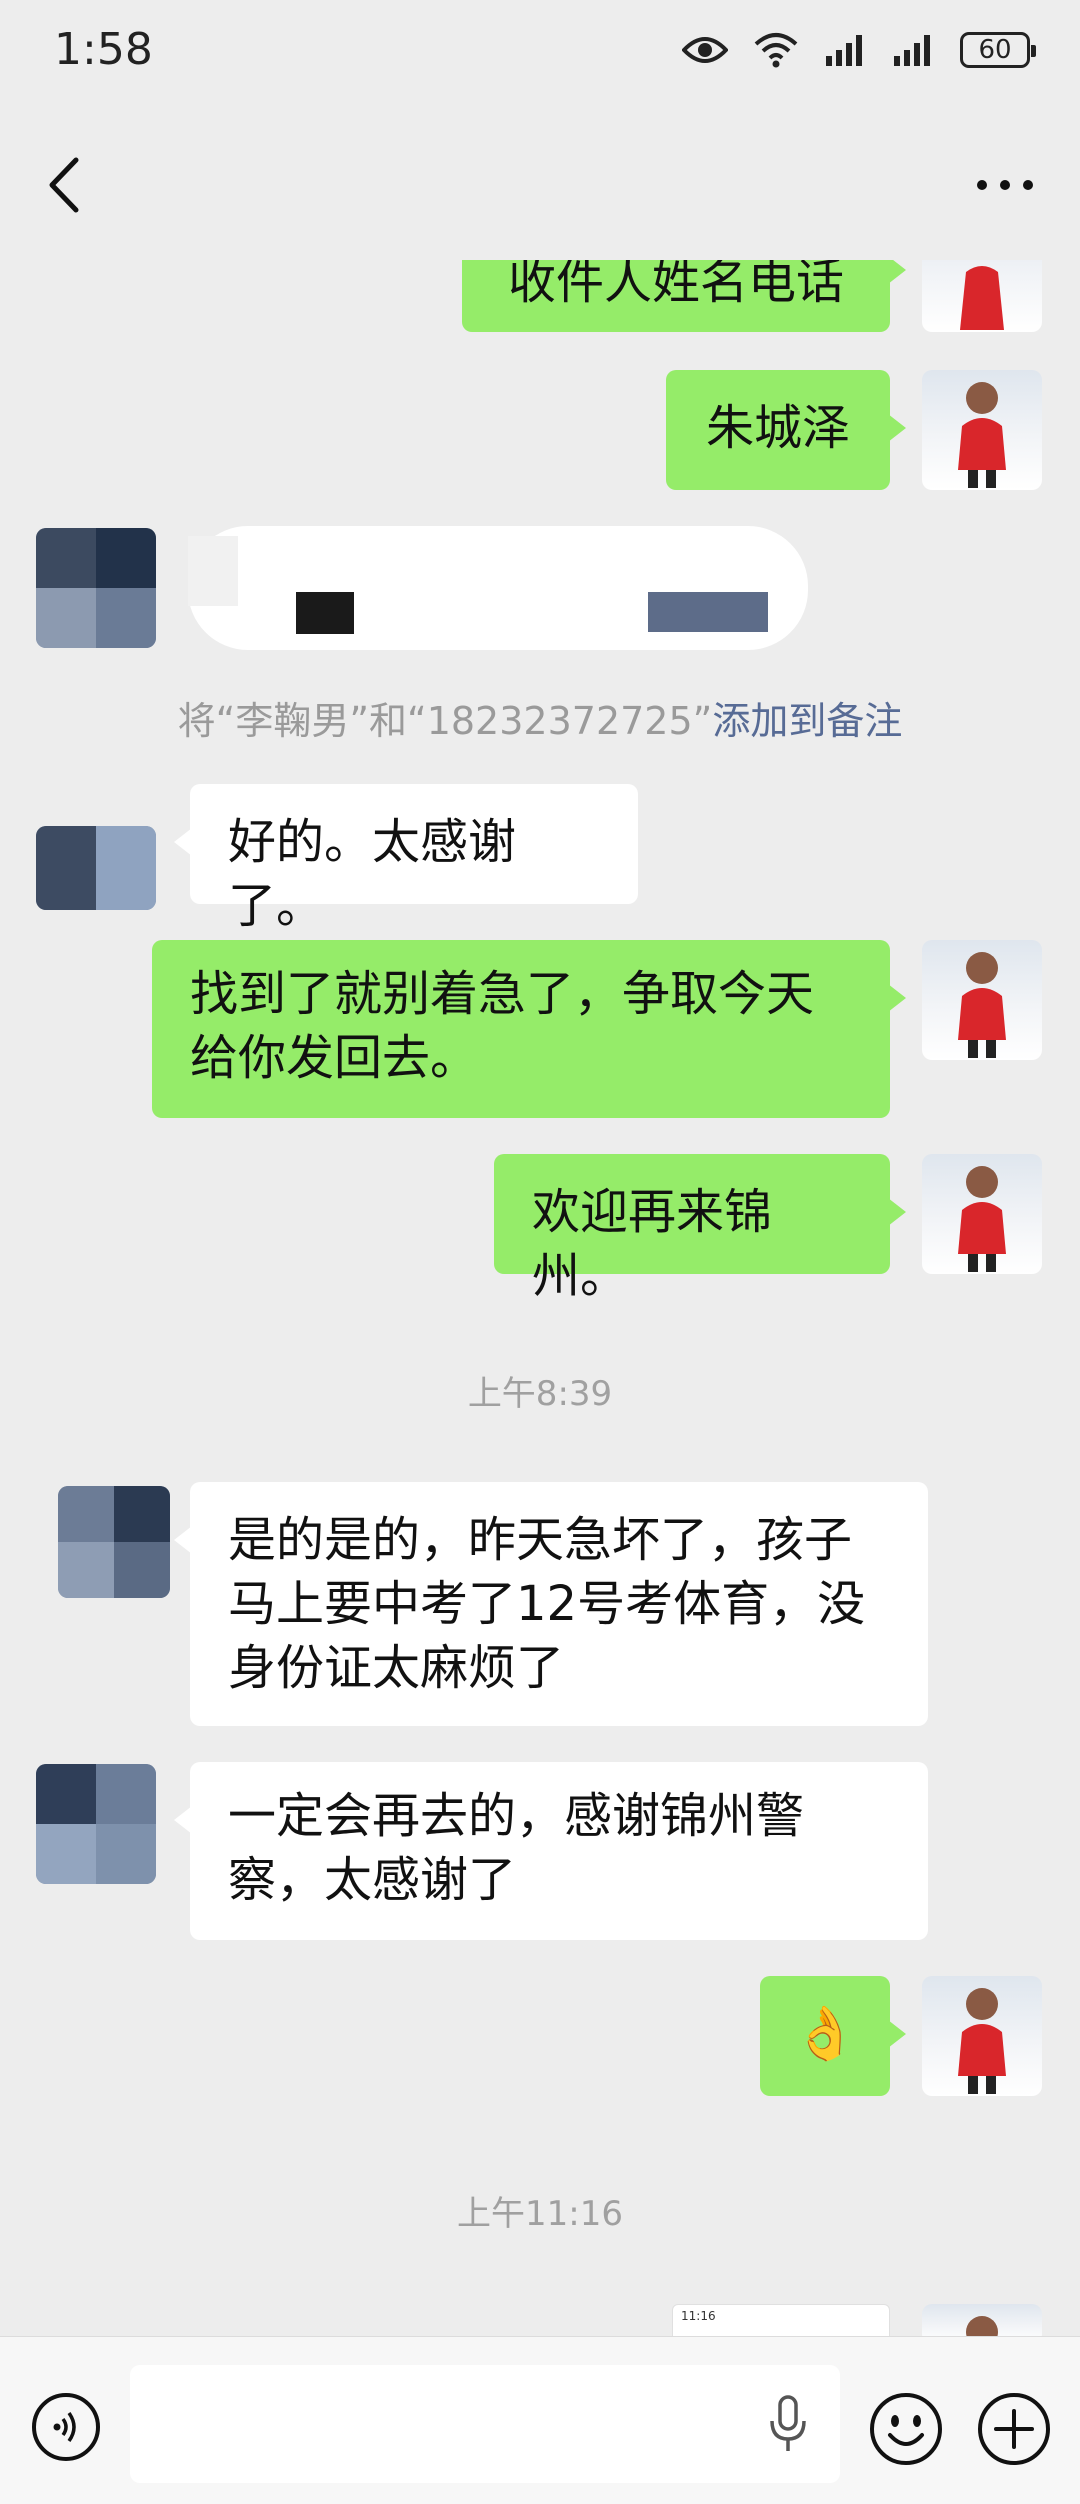  I want to click on message-incoming: 一定会再去的，感谢锦州警察，太感谢了, so click(551, 1851).